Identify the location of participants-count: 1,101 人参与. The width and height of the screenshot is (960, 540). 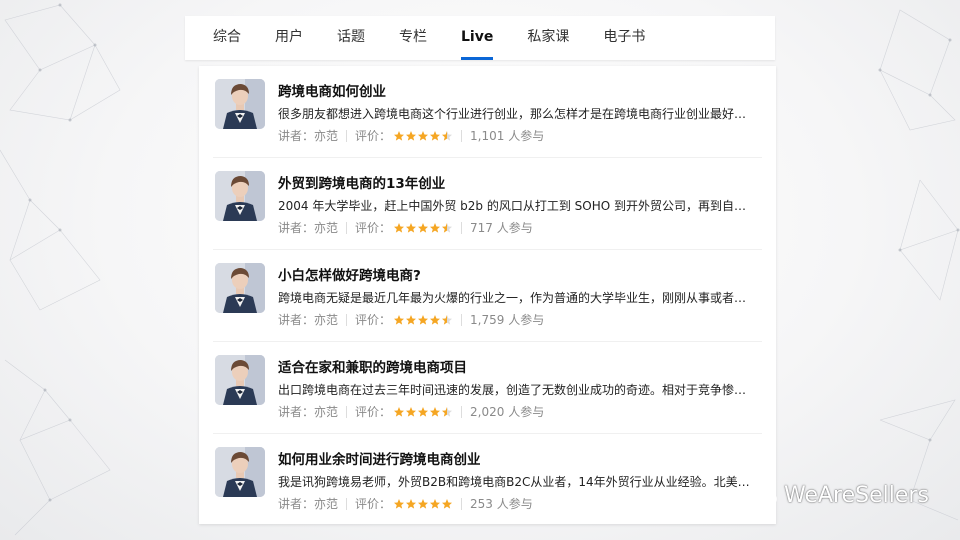
(507, 136).